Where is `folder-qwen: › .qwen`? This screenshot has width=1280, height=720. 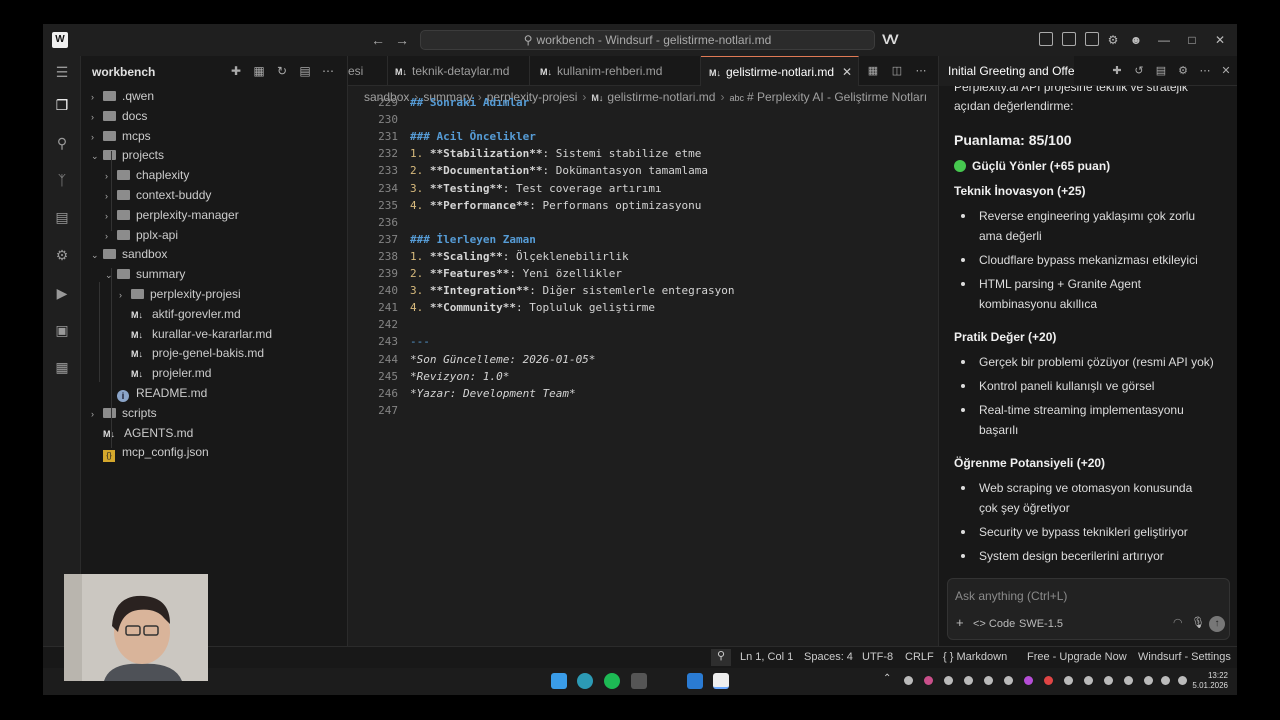 folder-qwen: › .qwen is located at coordinates (122, 96).